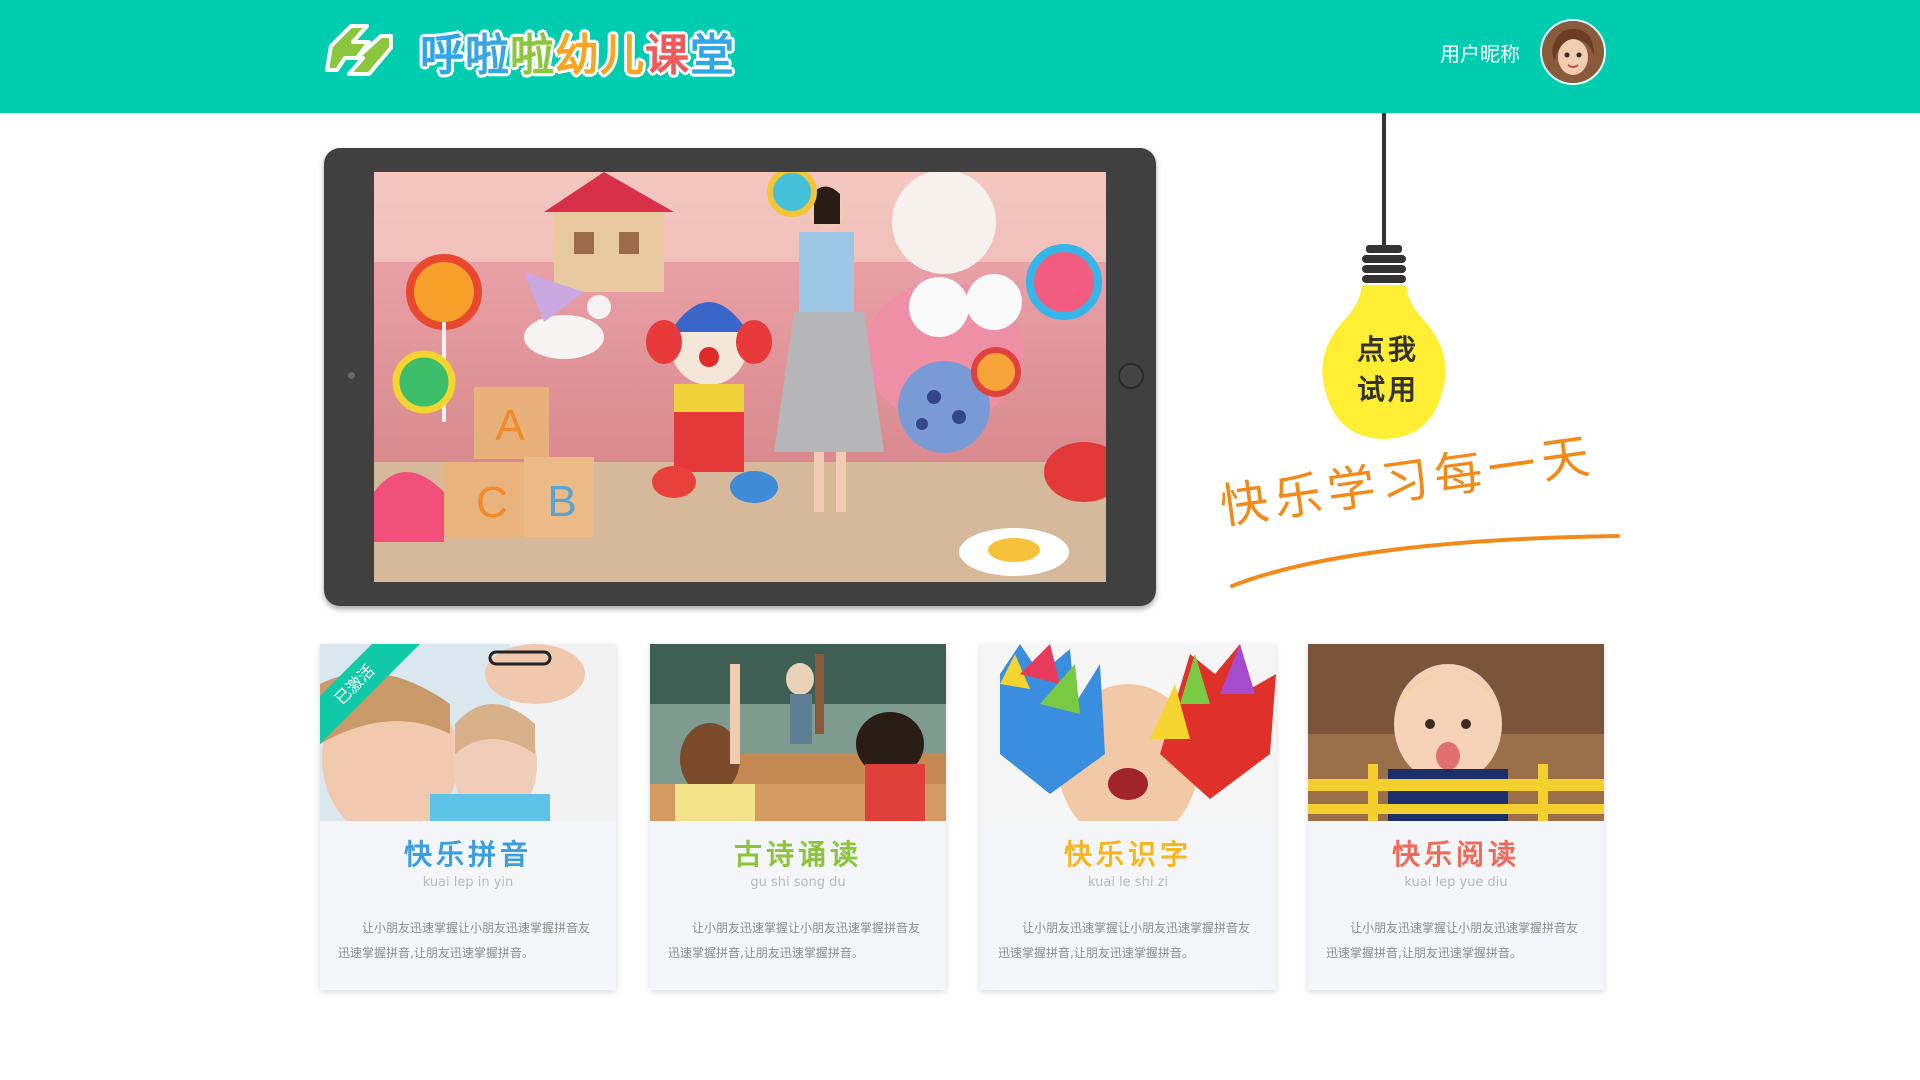  I want to click on activated-badge: 已激活, so click(370, 694).